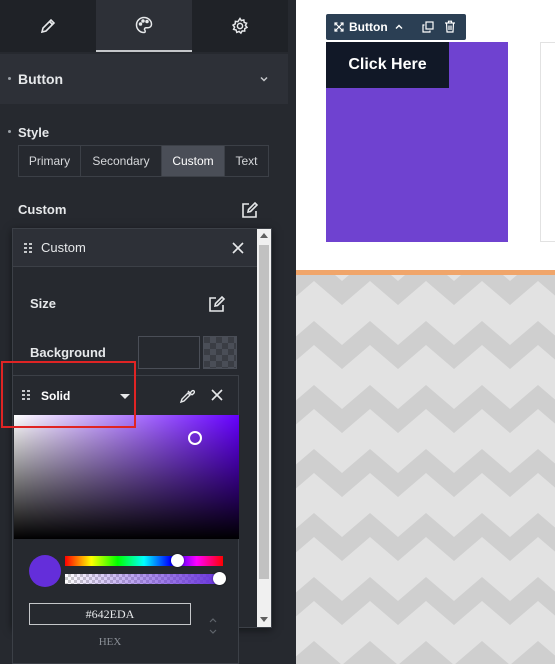  Describe the element at coordinates (42, 209) in the screenshot. I see `custom-label: Custom` at that location.